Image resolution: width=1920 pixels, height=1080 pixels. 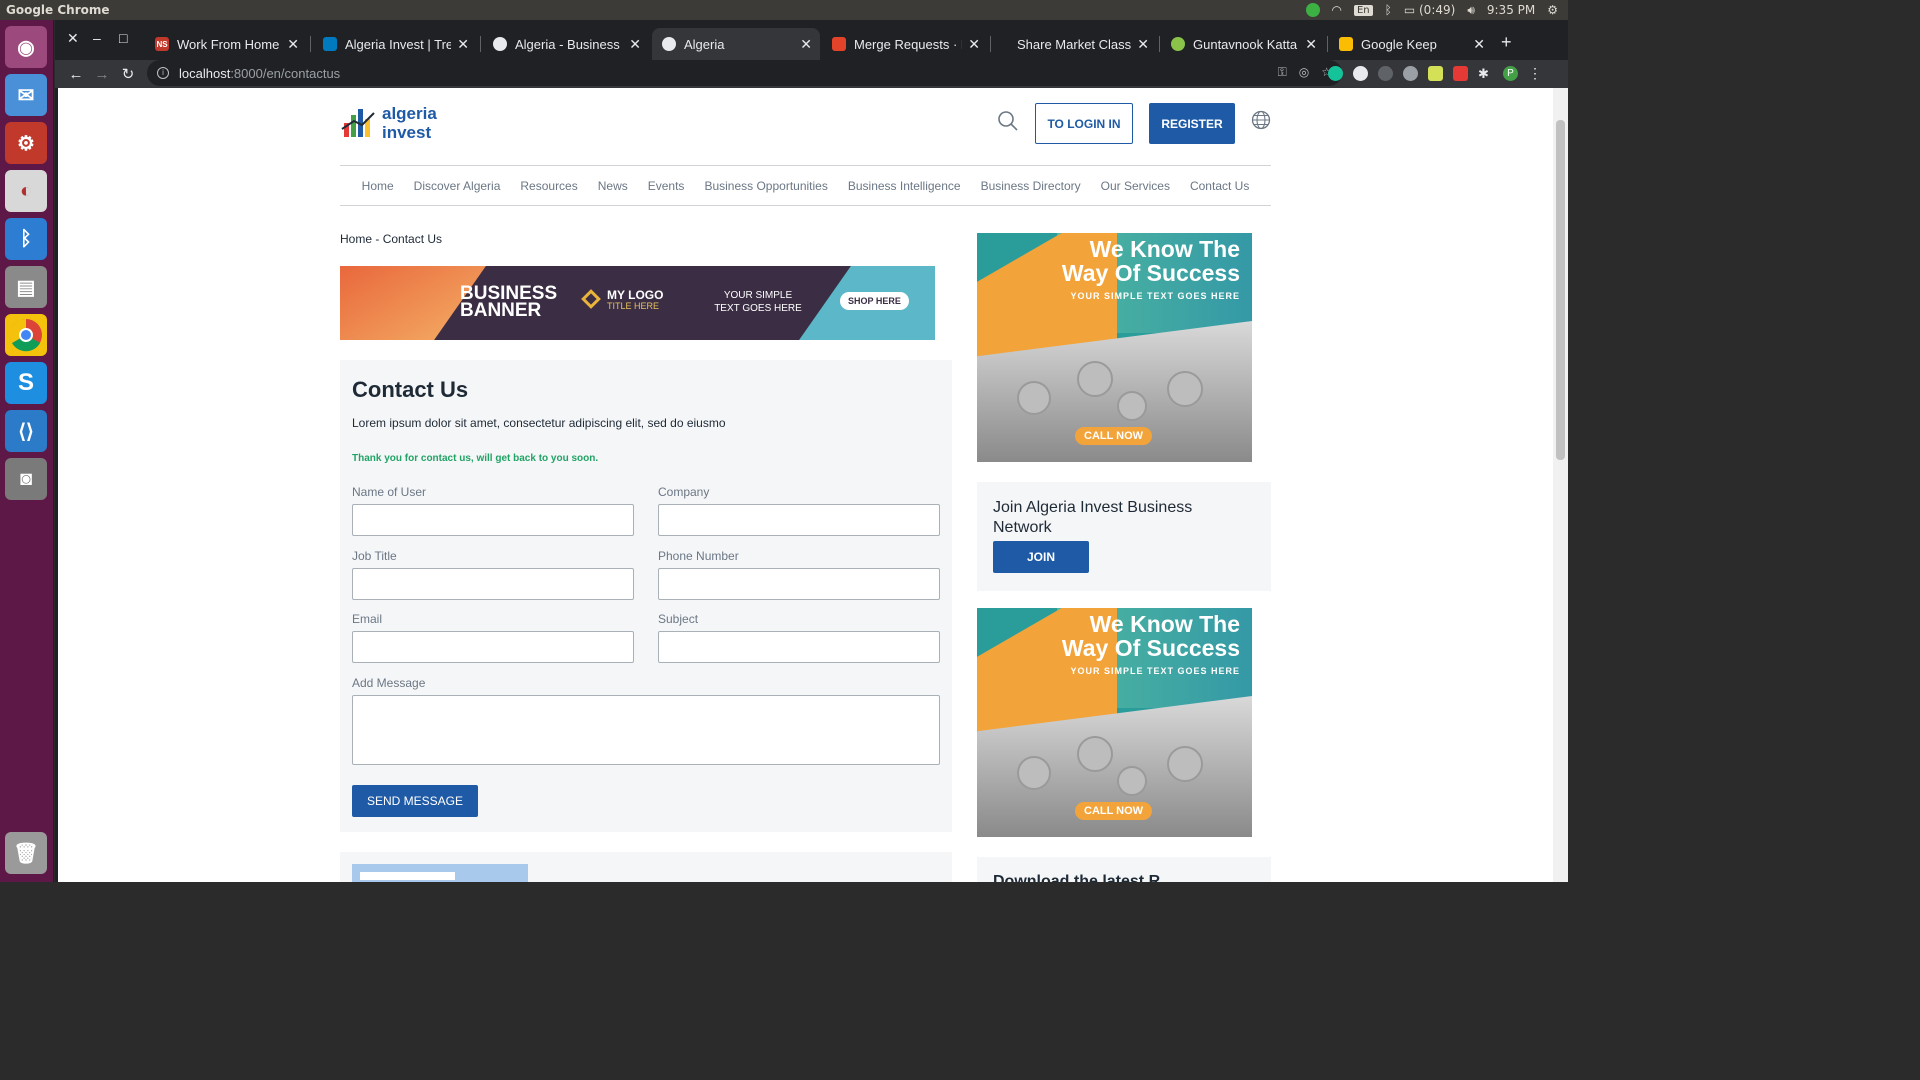 What do you see at coordinates (666, 186) in the screenshot?
I see `nav-item-events: Events` at bounding box center [666, 186].